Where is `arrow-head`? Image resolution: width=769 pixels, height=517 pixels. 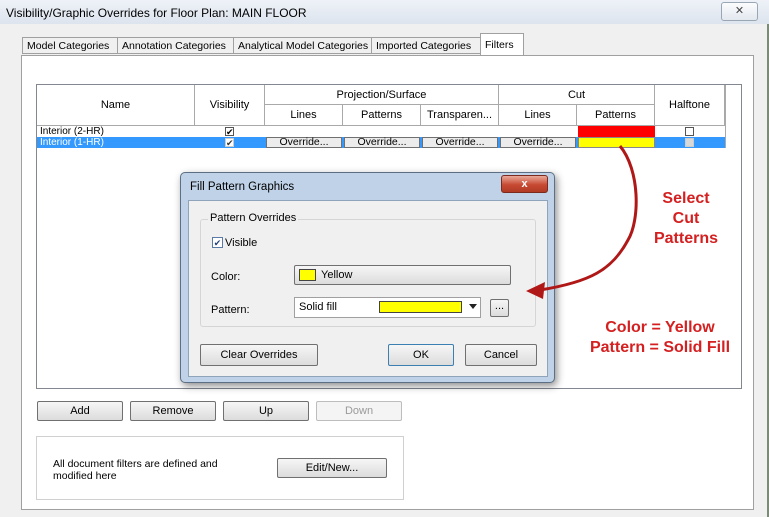 arrow-head is located at coordinates (535, 290).